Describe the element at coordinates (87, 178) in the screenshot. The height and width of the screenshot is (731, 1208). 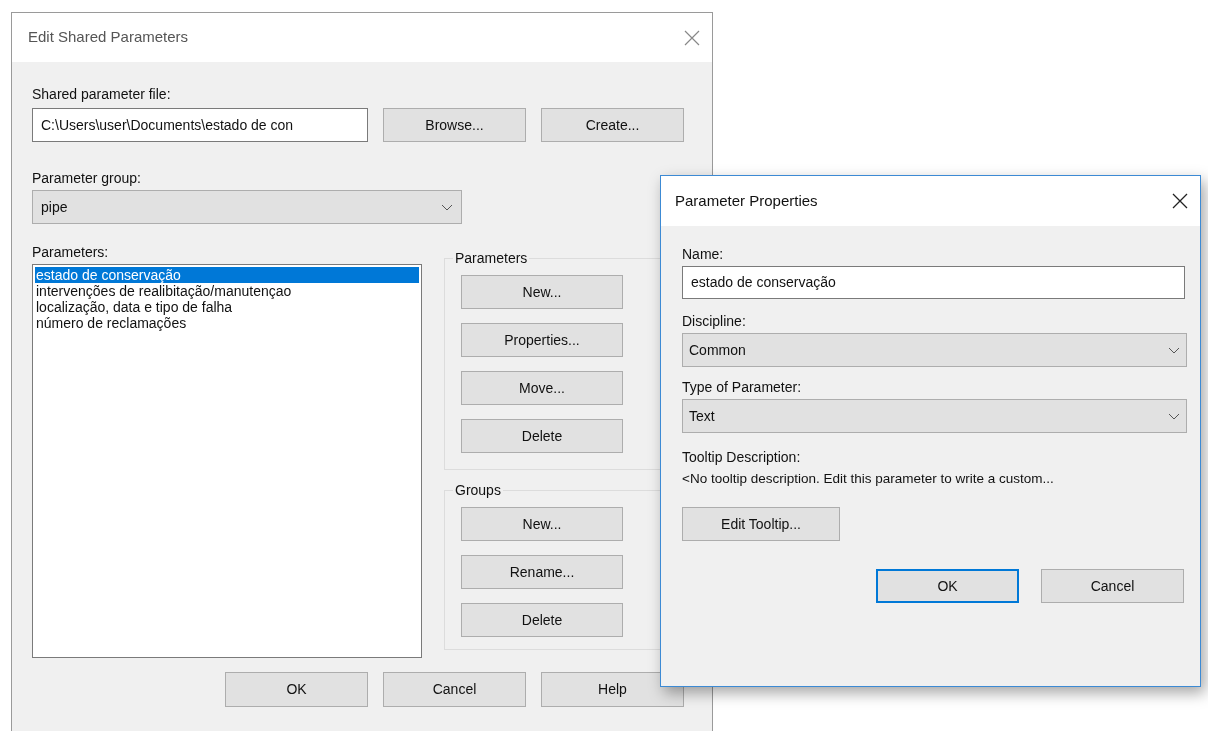
I see `field-label: Parameter group:` at that location.